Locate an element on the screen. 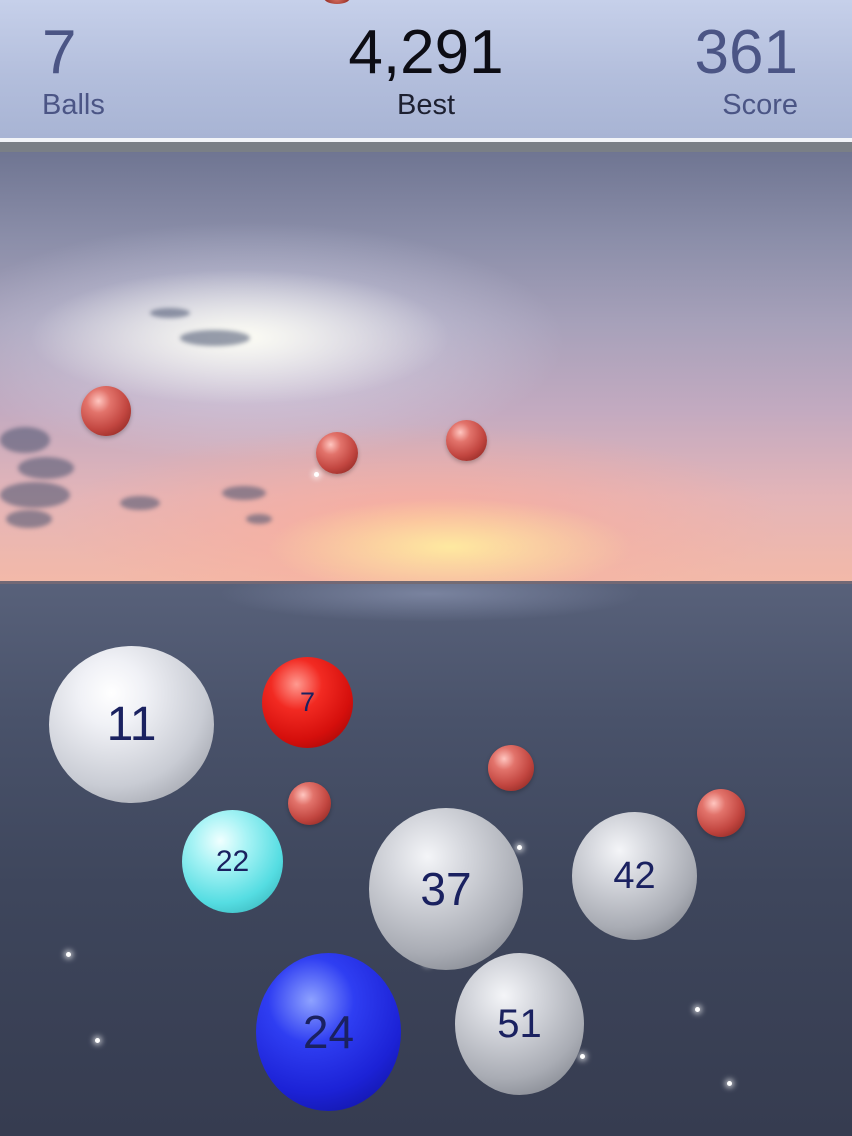 The image size is (852, 1136). ball-24: 24 is located at coordinates (328, 1032).